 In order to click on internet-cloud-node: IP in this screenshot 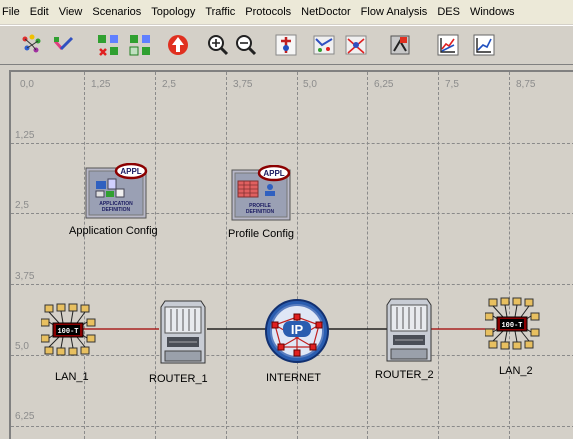, I will do `click(297, 331)`.